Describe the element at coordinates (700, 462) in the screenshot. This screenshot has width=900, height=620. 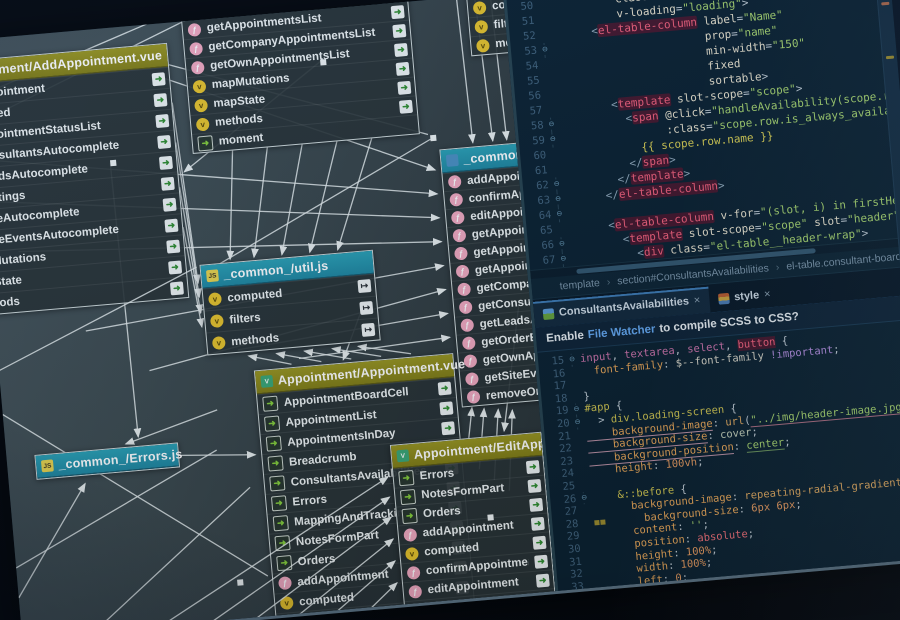
I see `token-pl: ;` at that location.